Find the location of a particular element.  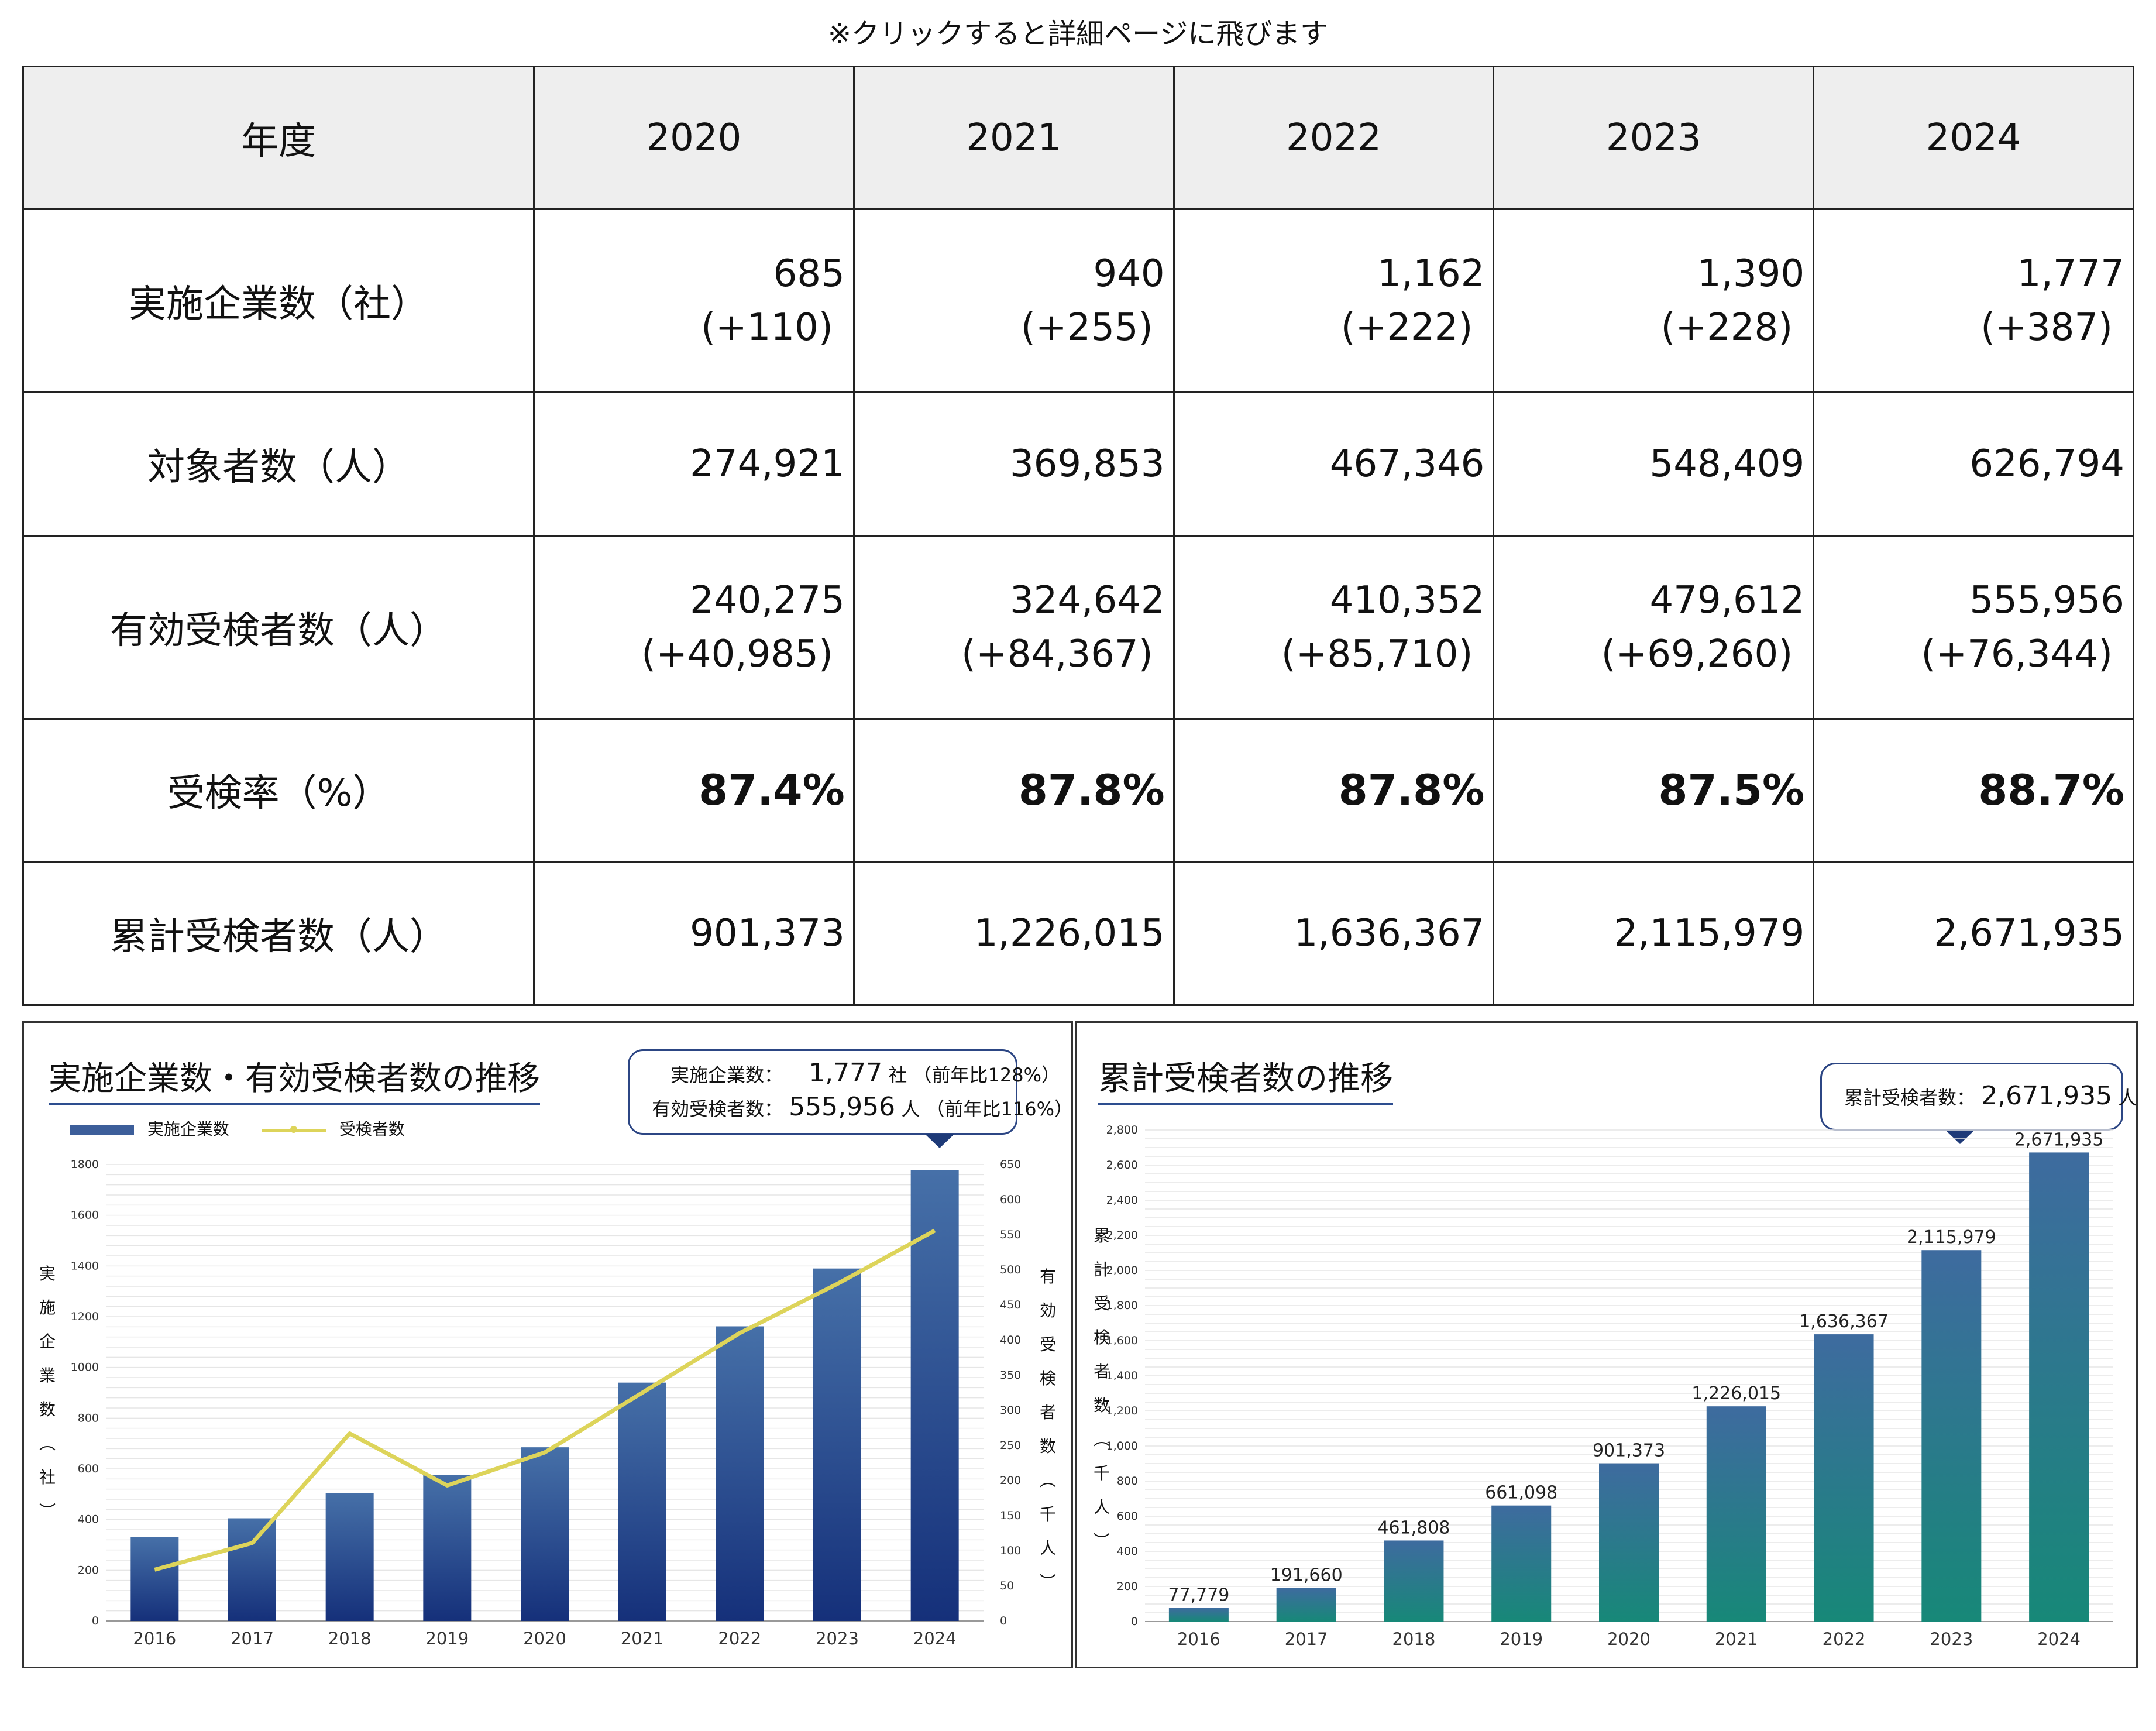

header-year: 年度 is located at coordinates (278, 138).